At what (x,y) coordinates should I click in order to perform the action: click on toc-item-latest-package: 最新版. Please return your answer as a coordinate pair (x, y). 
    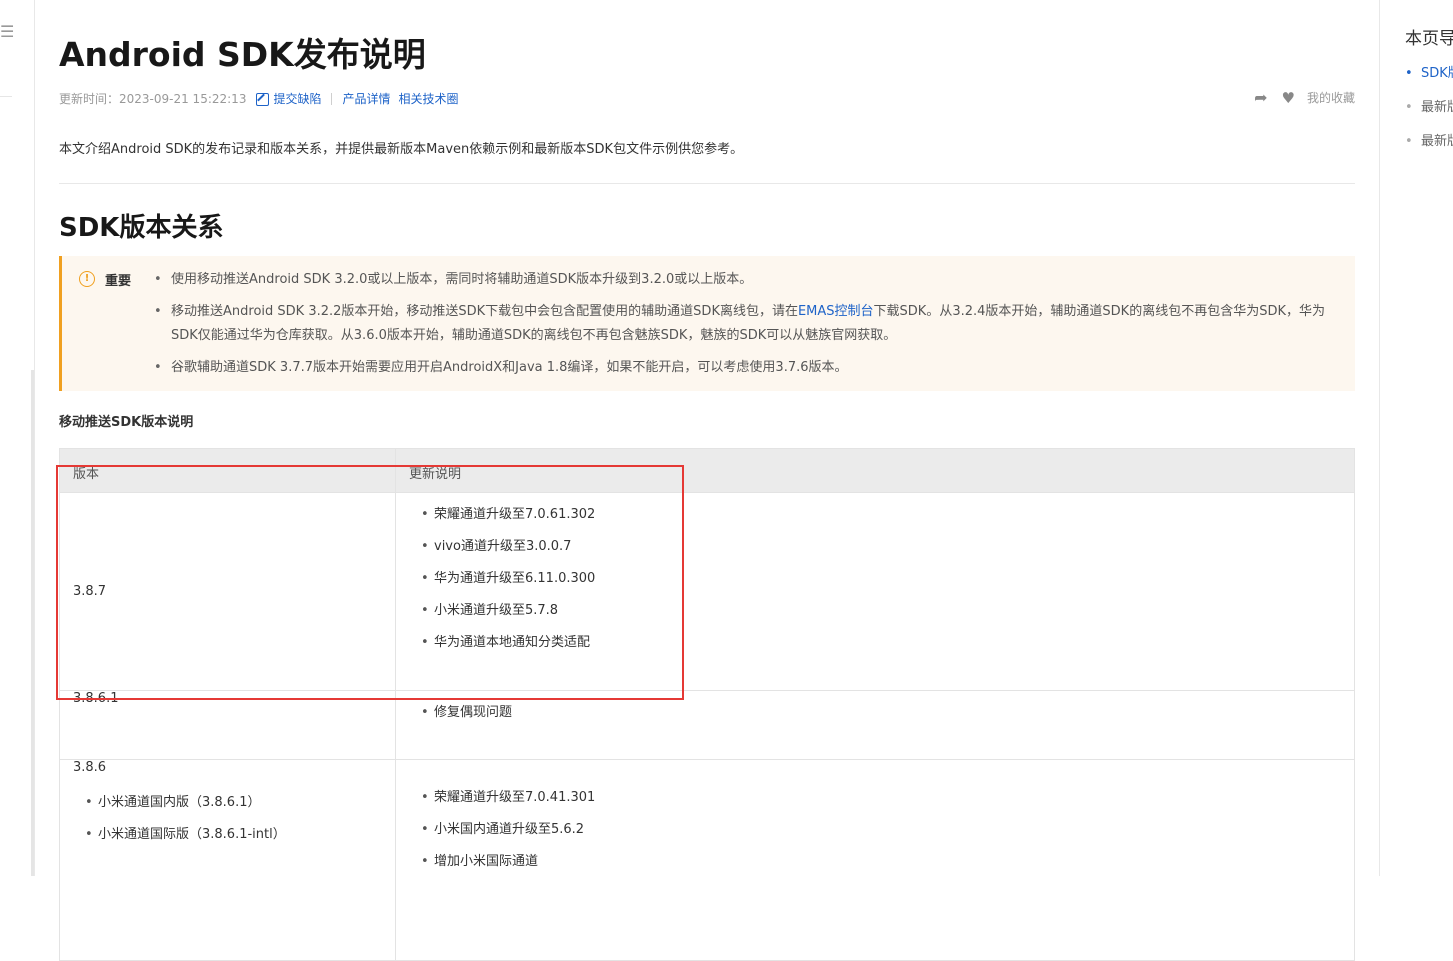
    Looking at the image, I should click on (1429, 147).